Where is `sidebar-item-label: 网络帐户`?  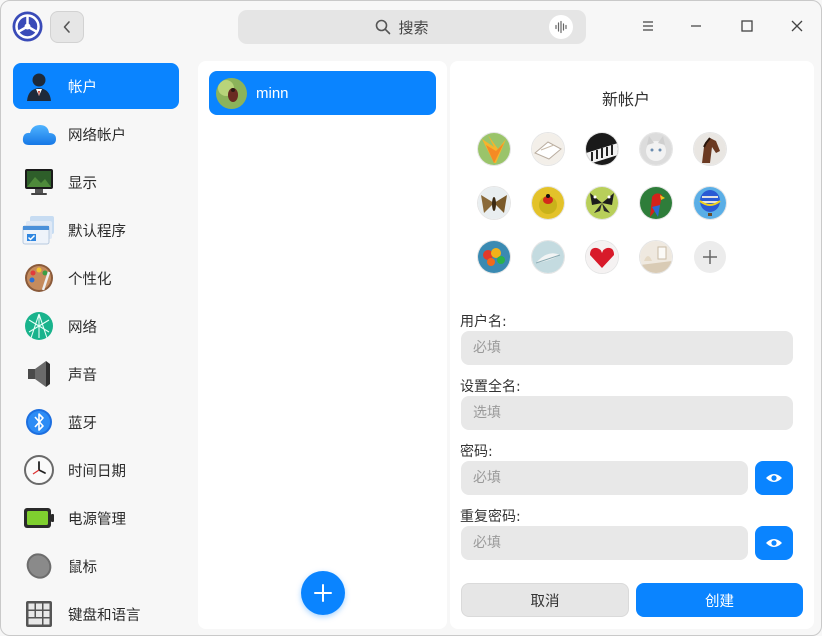 sidebar-item-label: 网络帐户 is located at coordinates (97, 135).